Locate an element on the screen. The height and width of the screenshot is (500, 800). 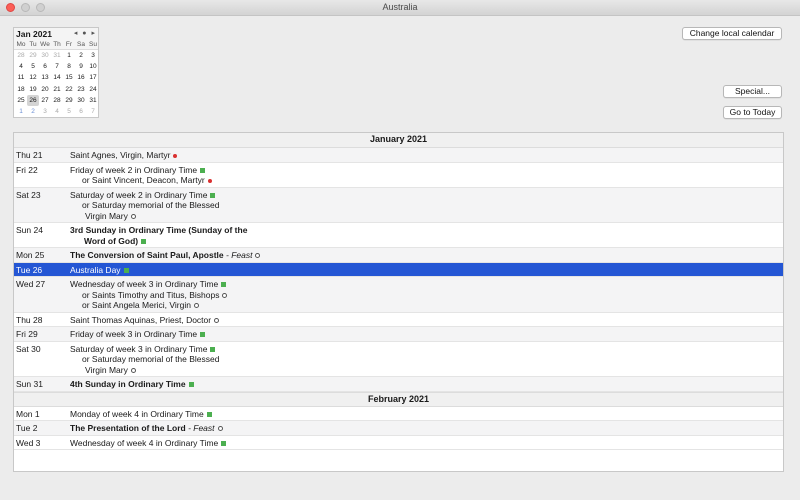
mini-calendar-day: 16 is located at coordinates (81, 77).